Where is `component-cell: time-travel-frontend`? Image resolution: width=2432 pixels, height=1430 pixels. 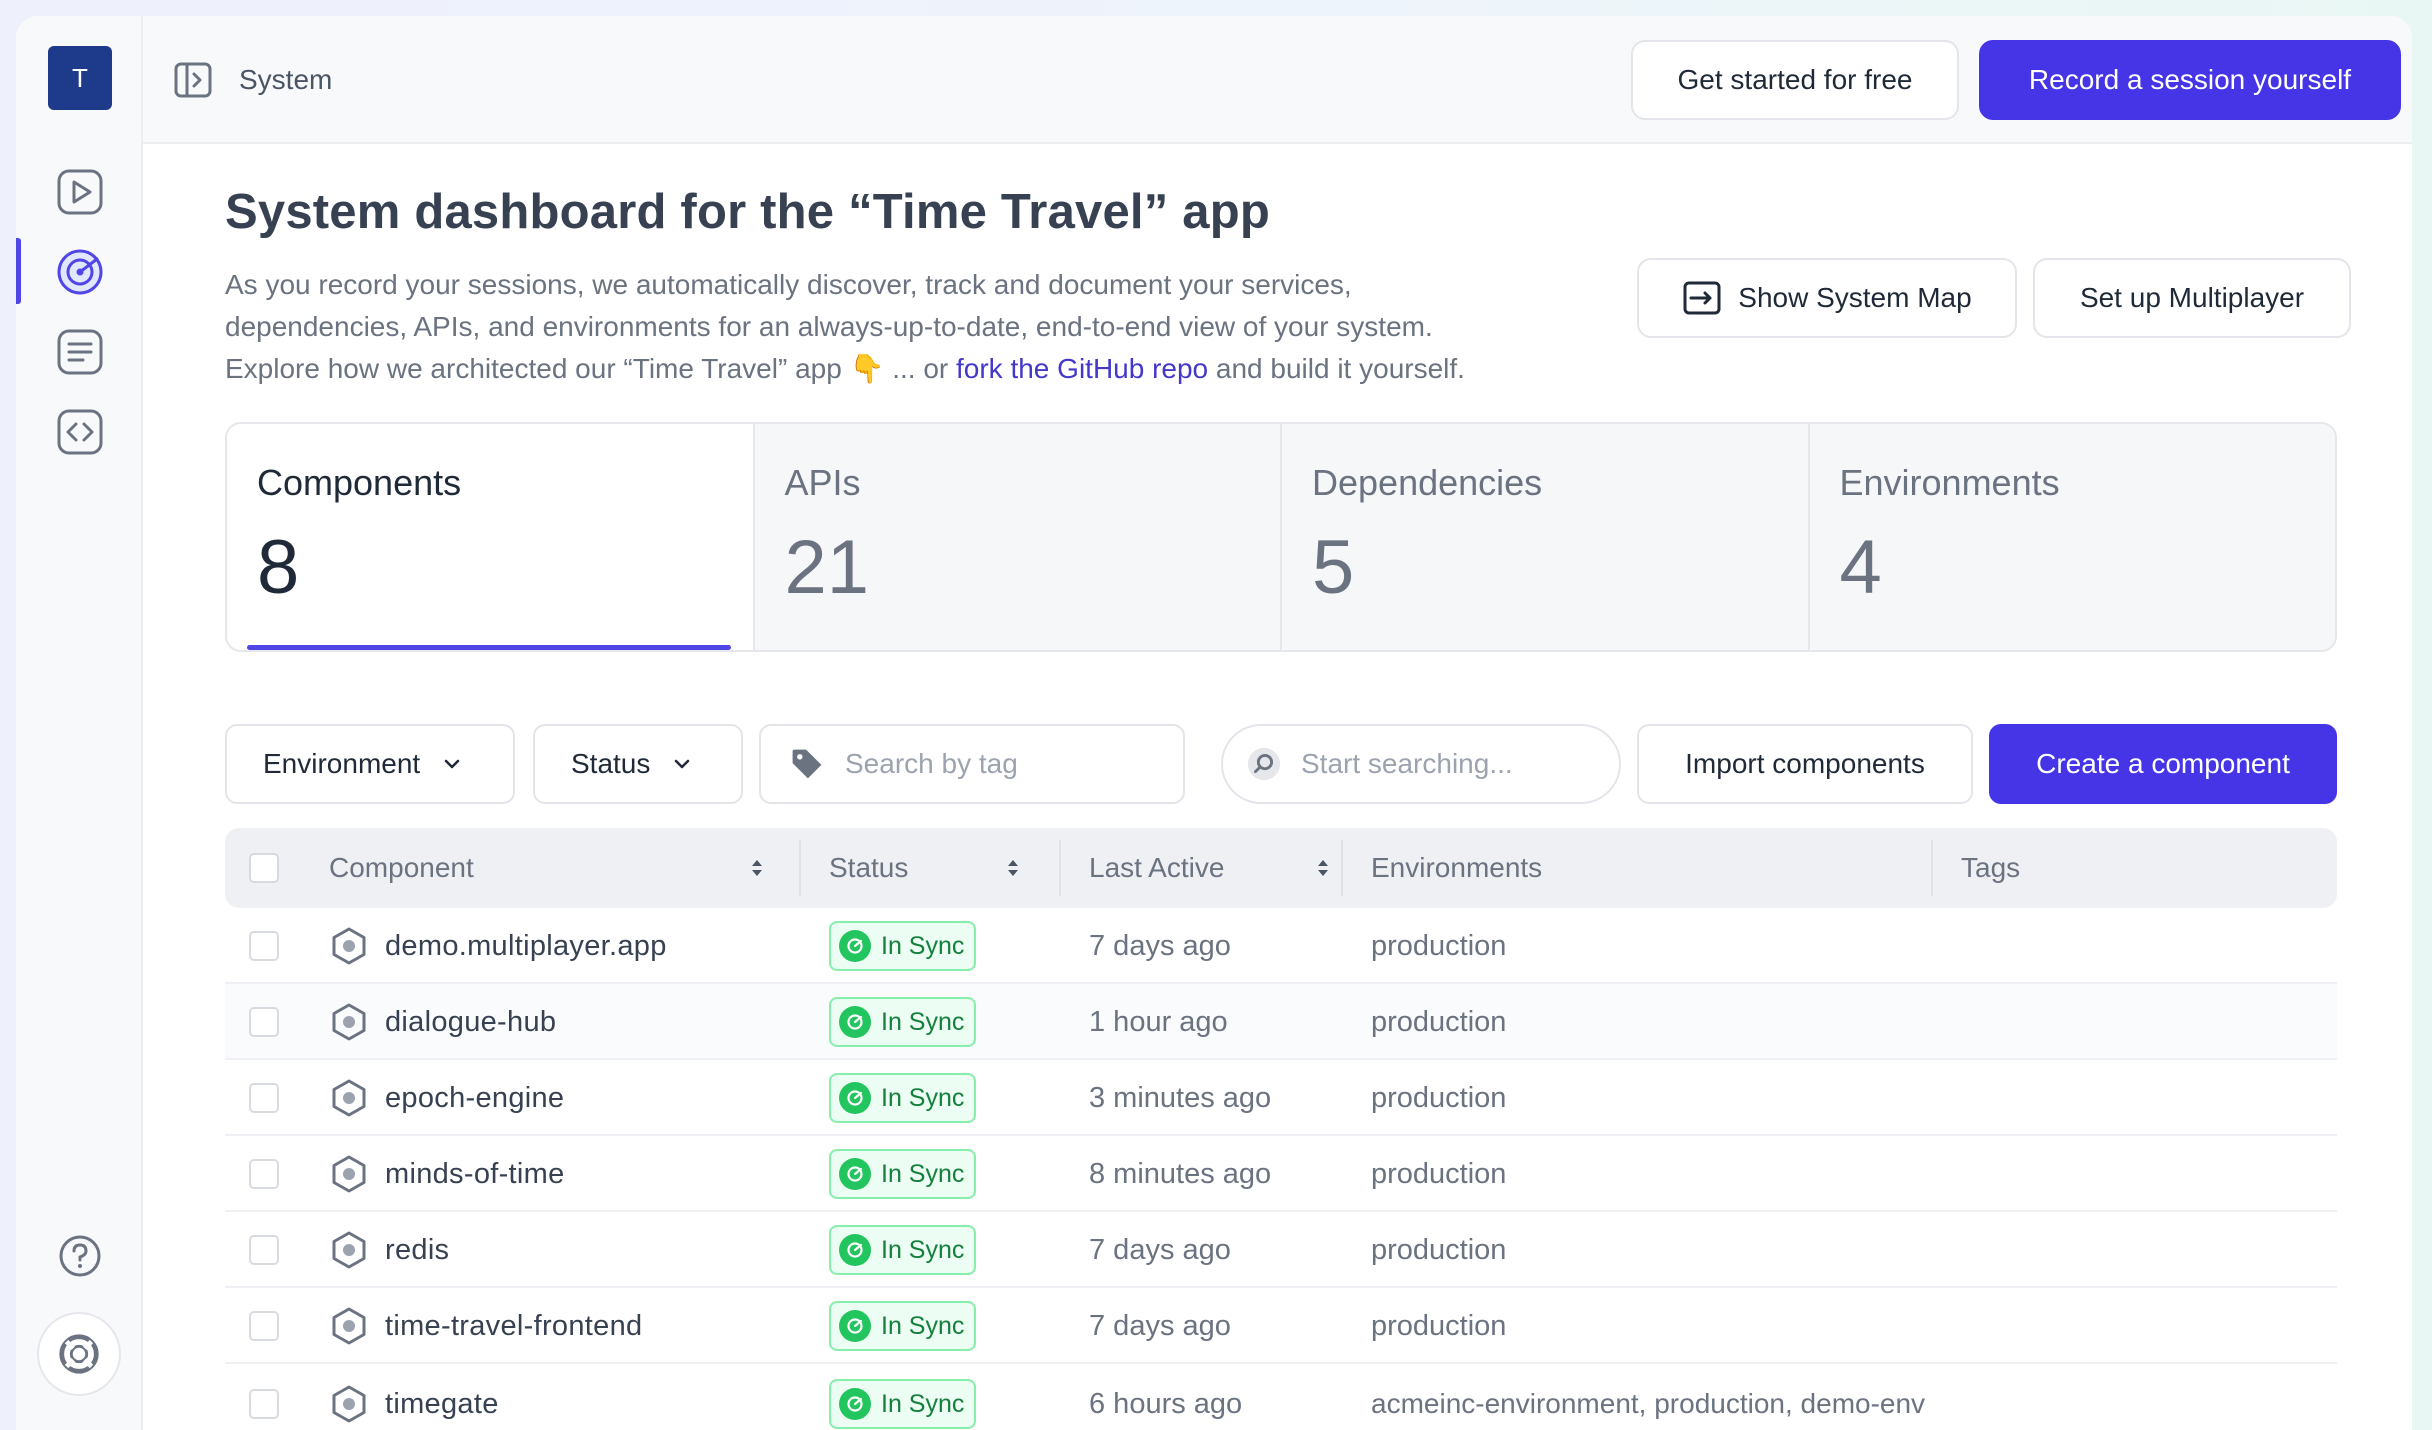 component-cell: time-travel-frontend is located at coordinates (485, 1326).